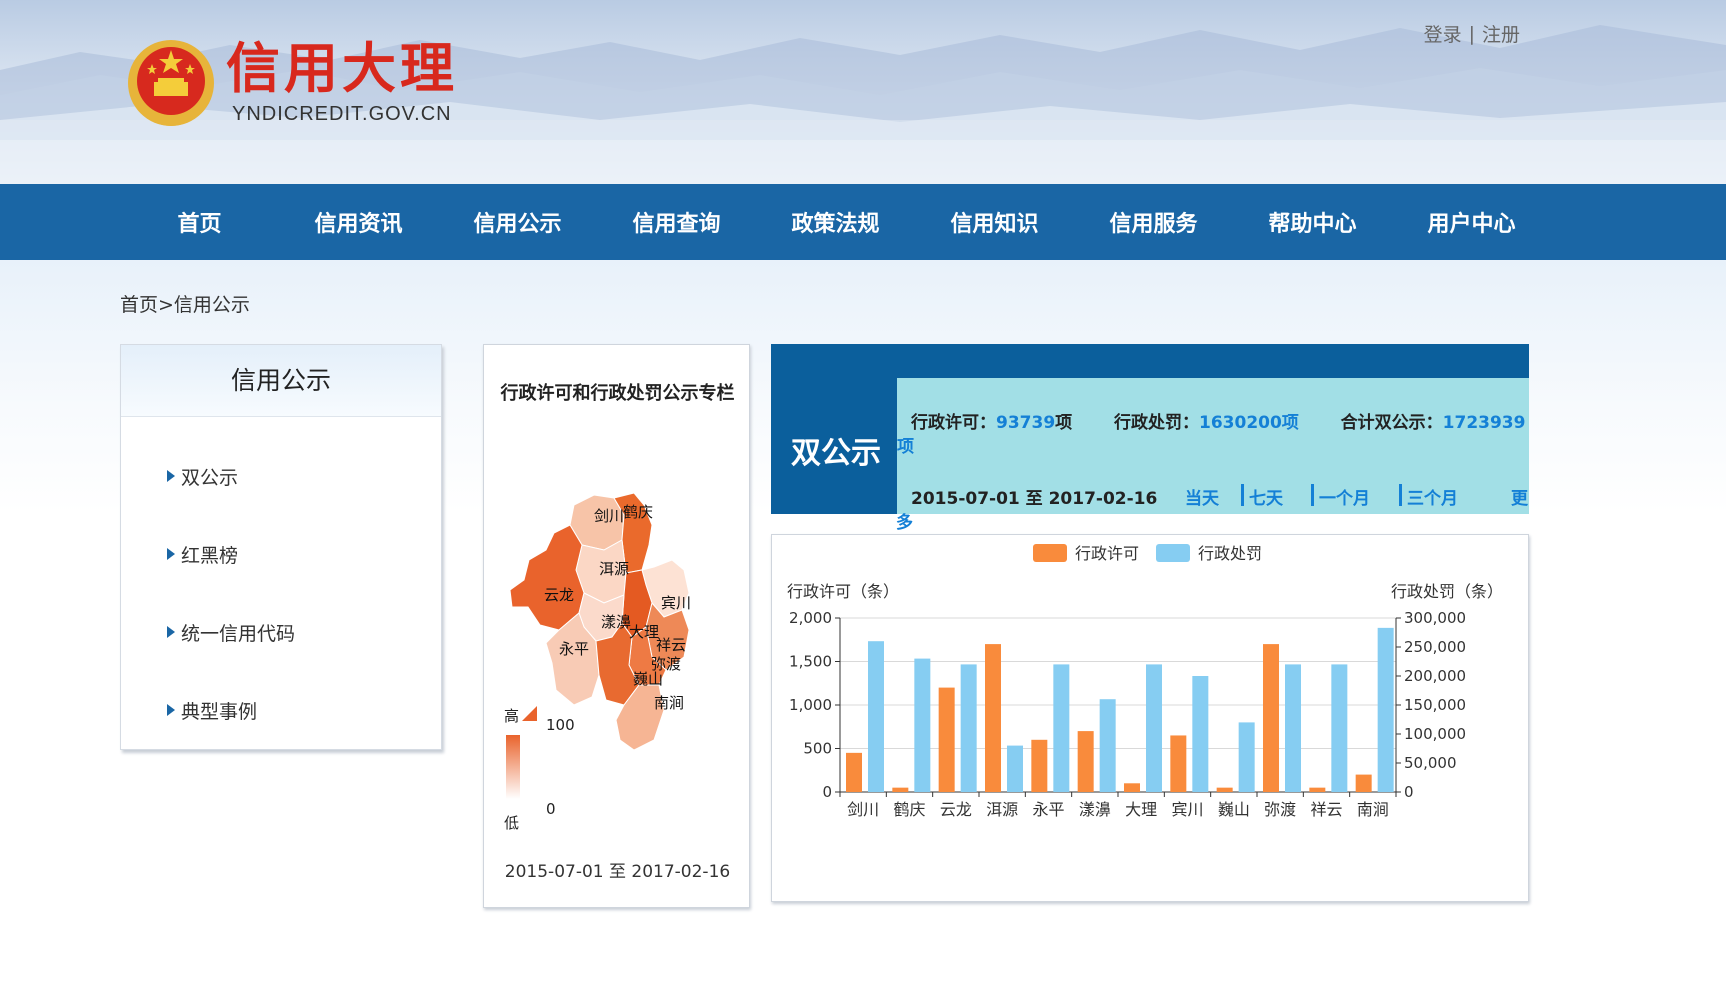 The height and width of the screenshot is (984, 1726). I want to click on sidebar-item-label: 红黑榜, so click(210, 555).